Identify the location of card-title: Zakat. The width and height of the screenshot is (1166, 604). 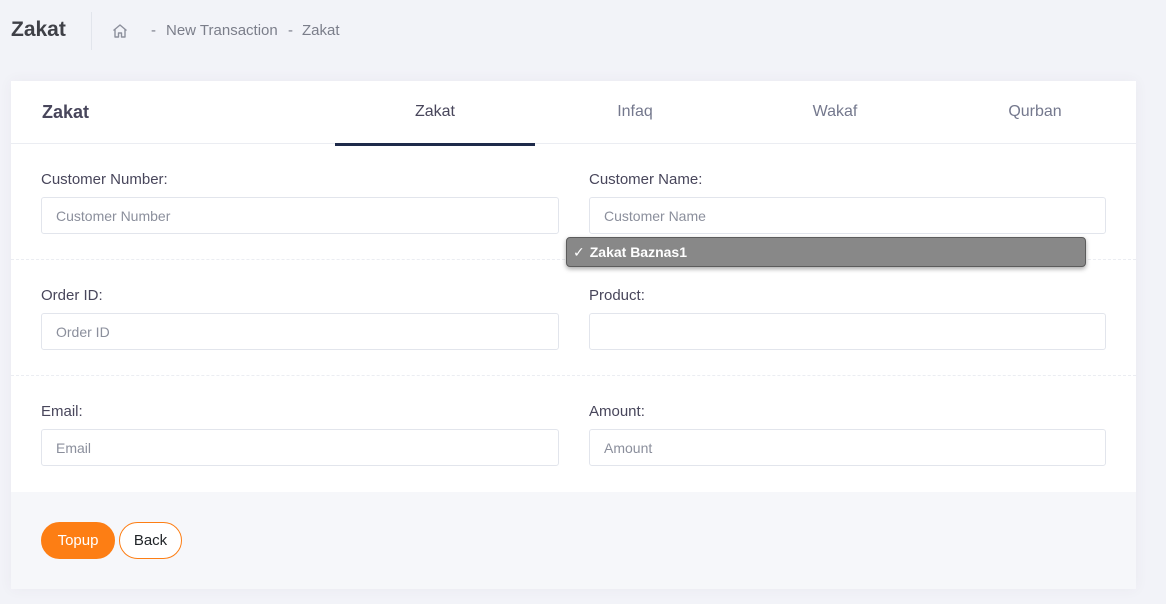
(66, 112).